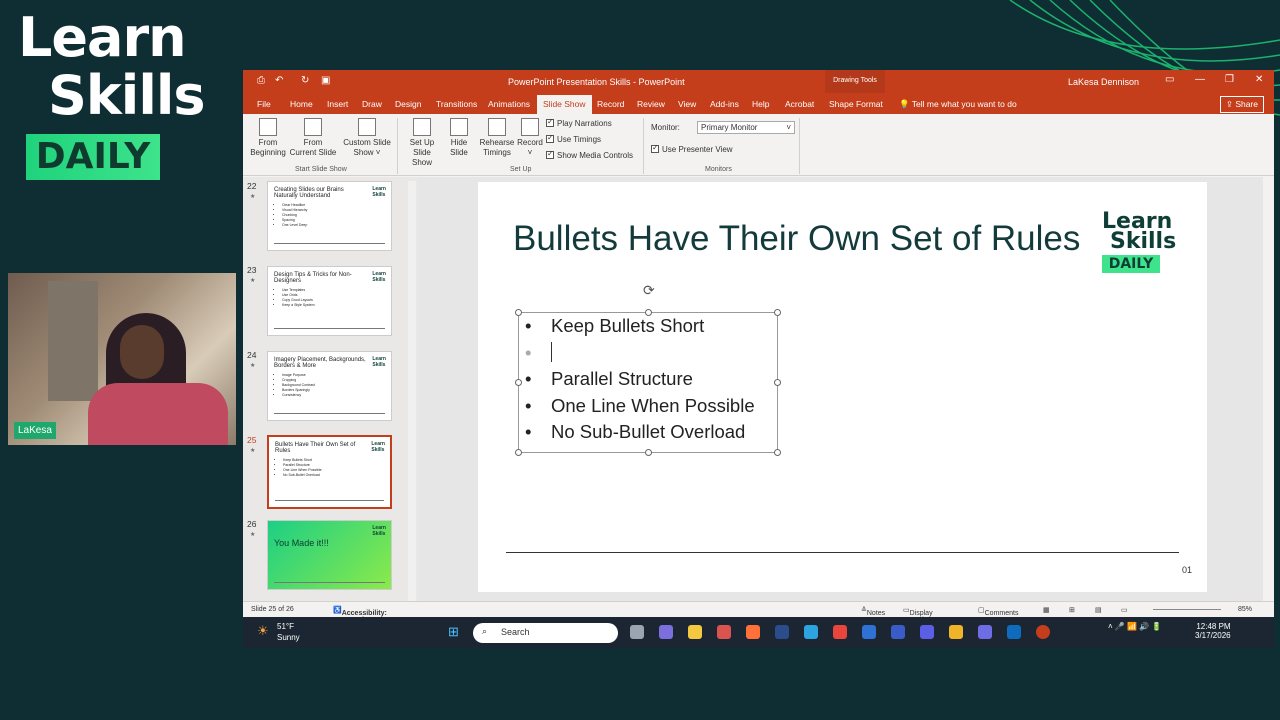 The image size is (1280, 720). What do you see at coordinates (497, 127) in the screenshot?
I see `stopwatch-icon` at bounding box center [497, 127].